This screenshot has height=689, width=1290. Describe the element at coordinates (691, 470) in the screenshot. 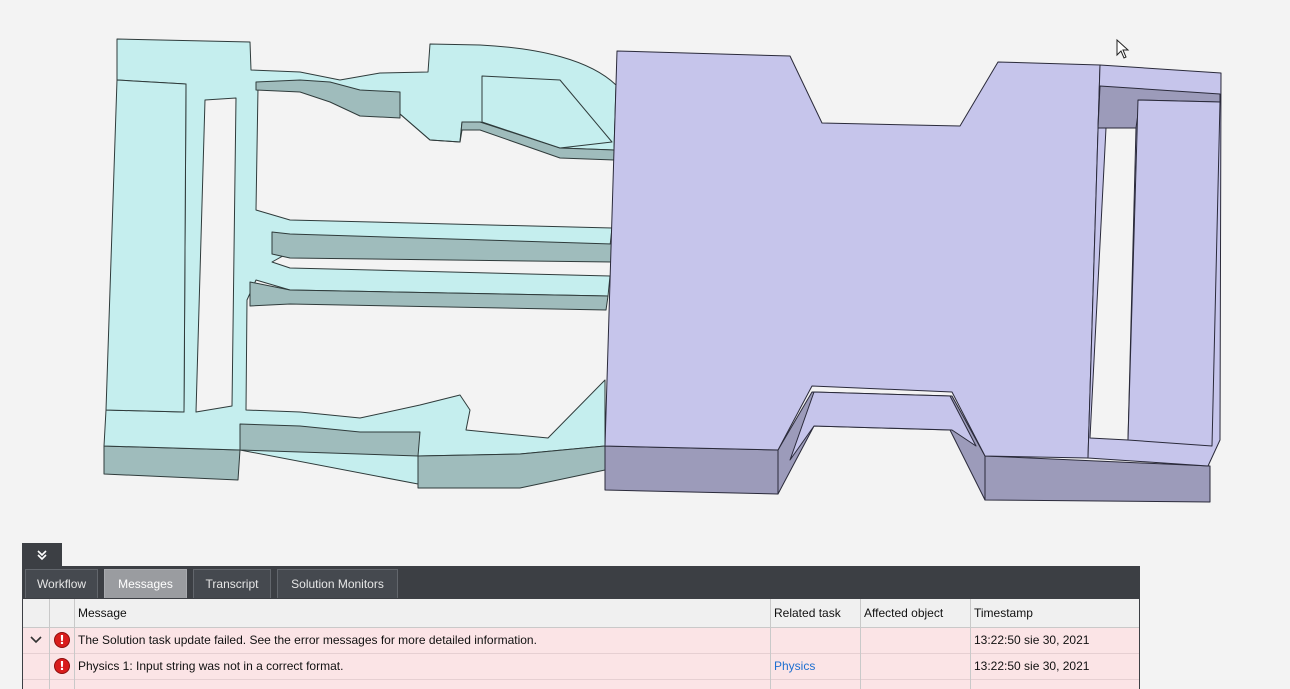

I see `right-body-side-left` at that location.